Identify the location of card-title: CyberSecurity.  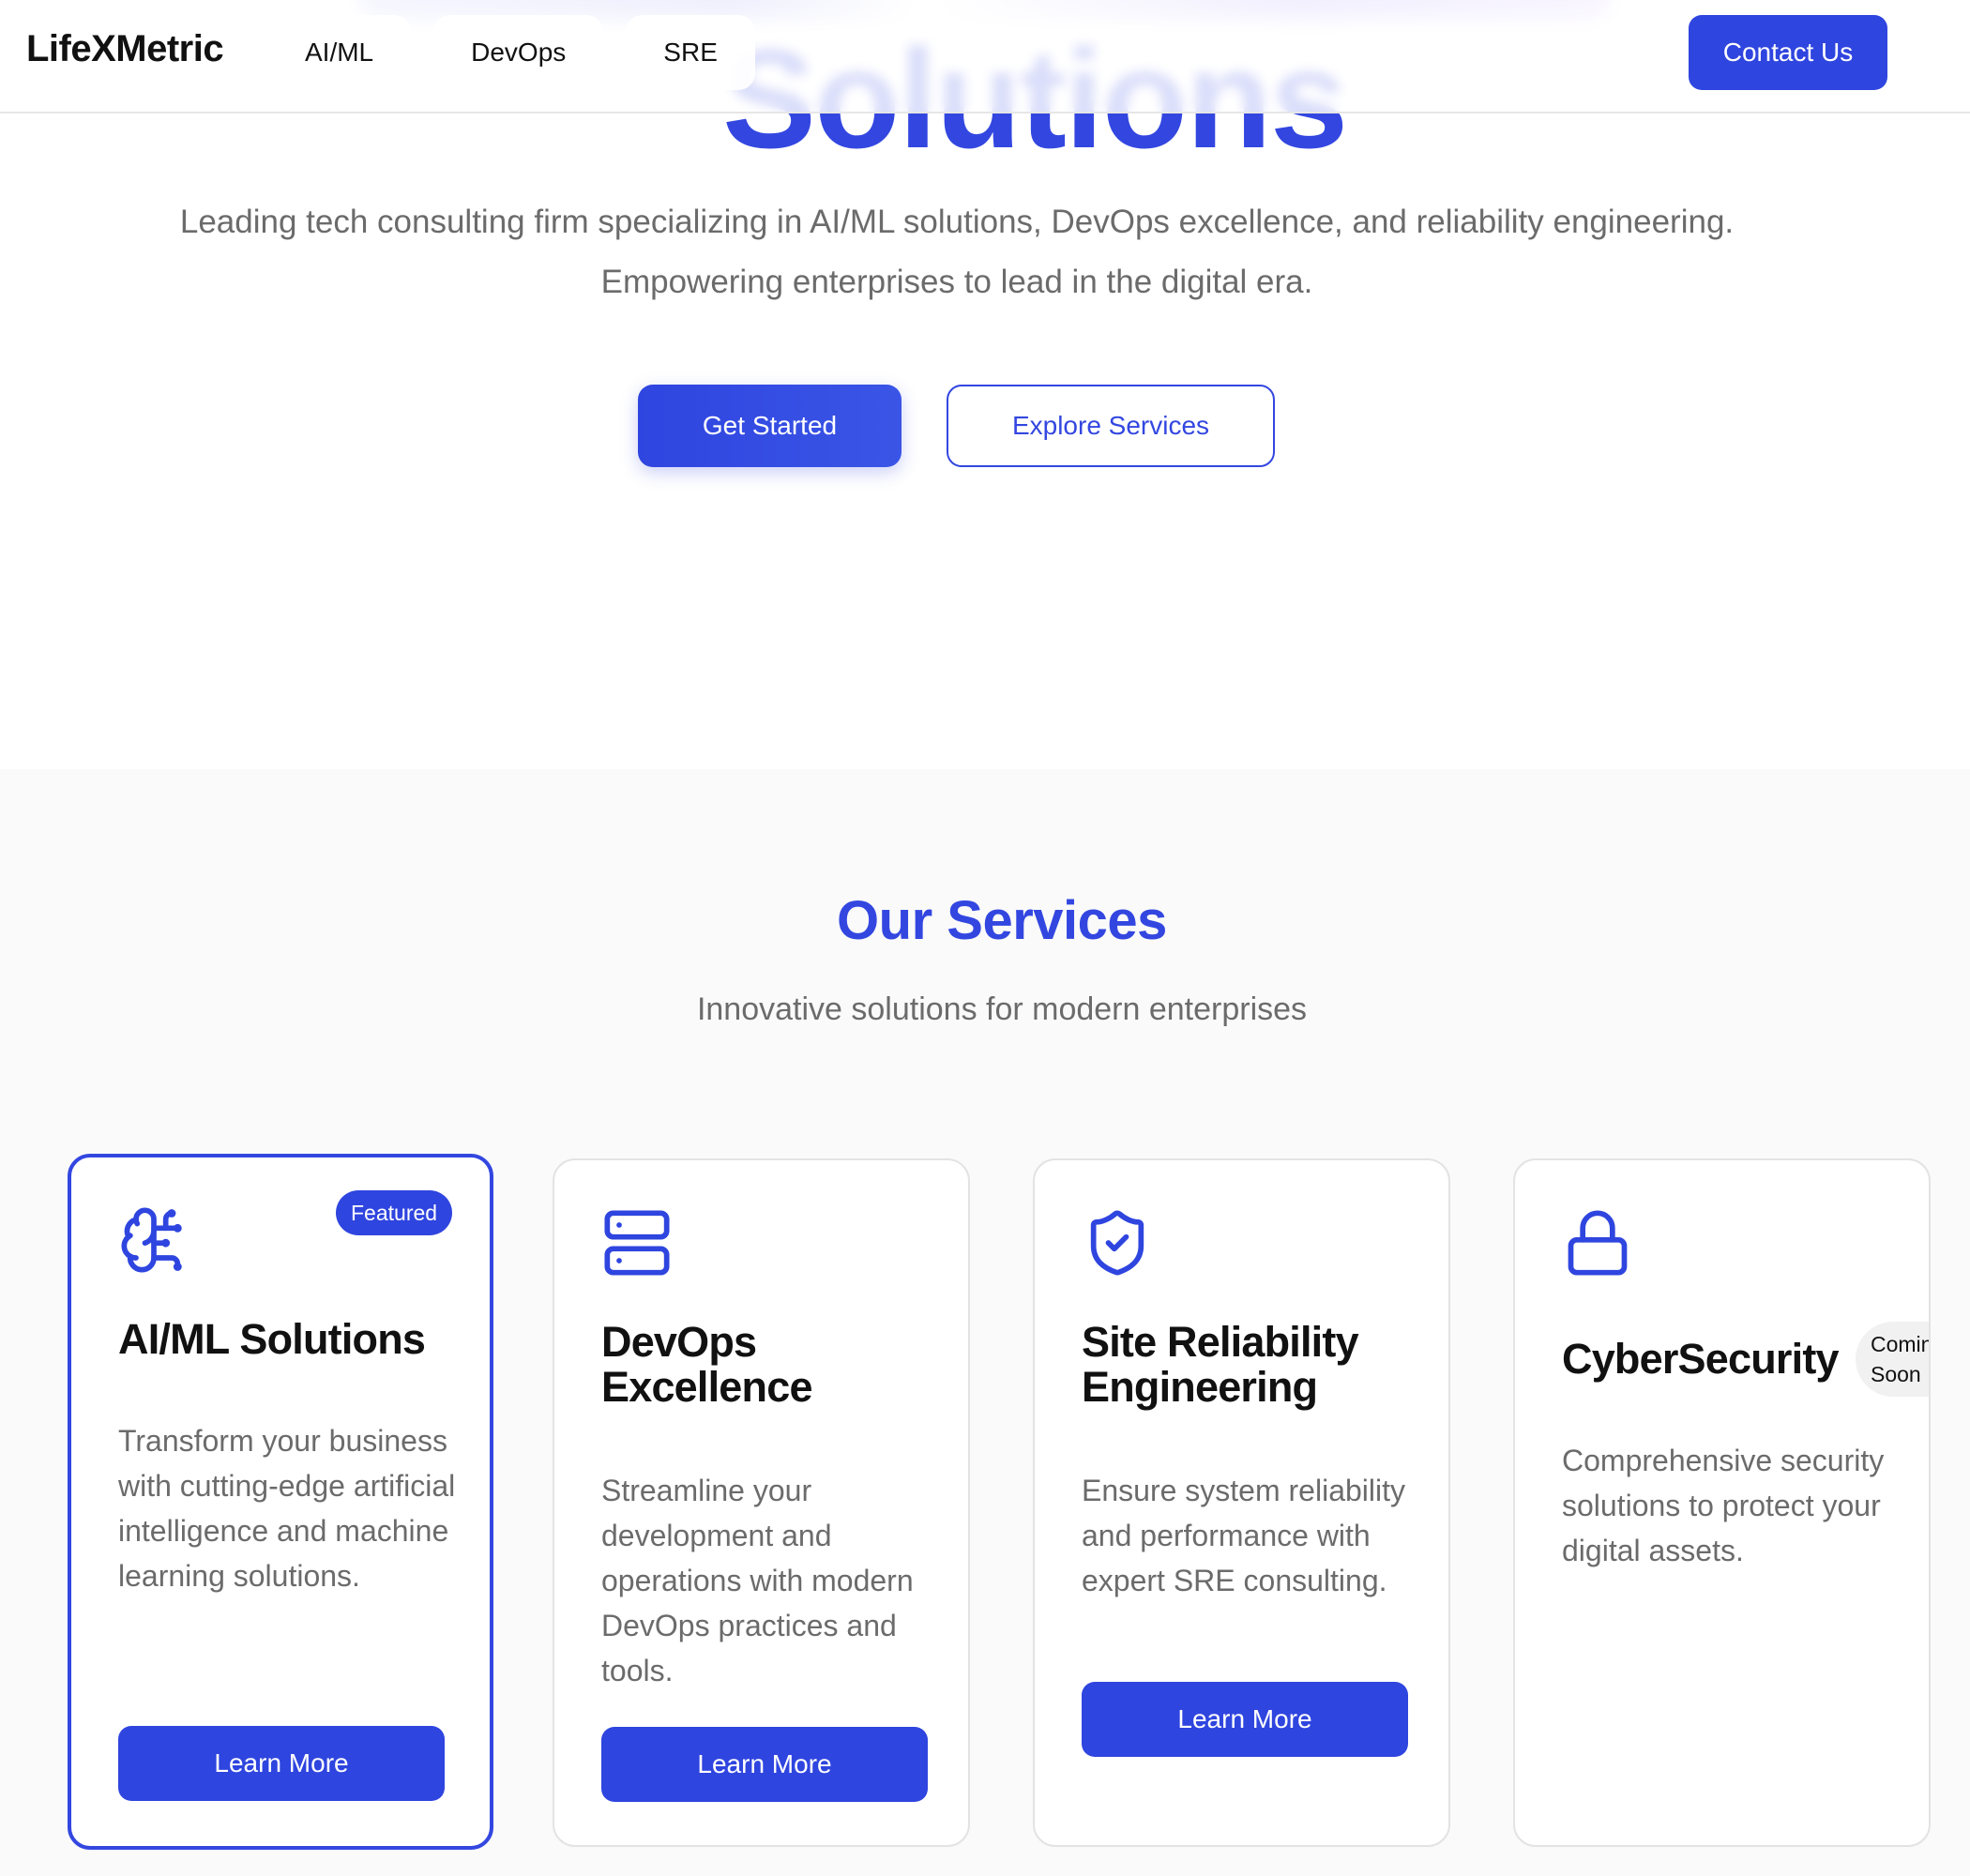
(1701, 1359).